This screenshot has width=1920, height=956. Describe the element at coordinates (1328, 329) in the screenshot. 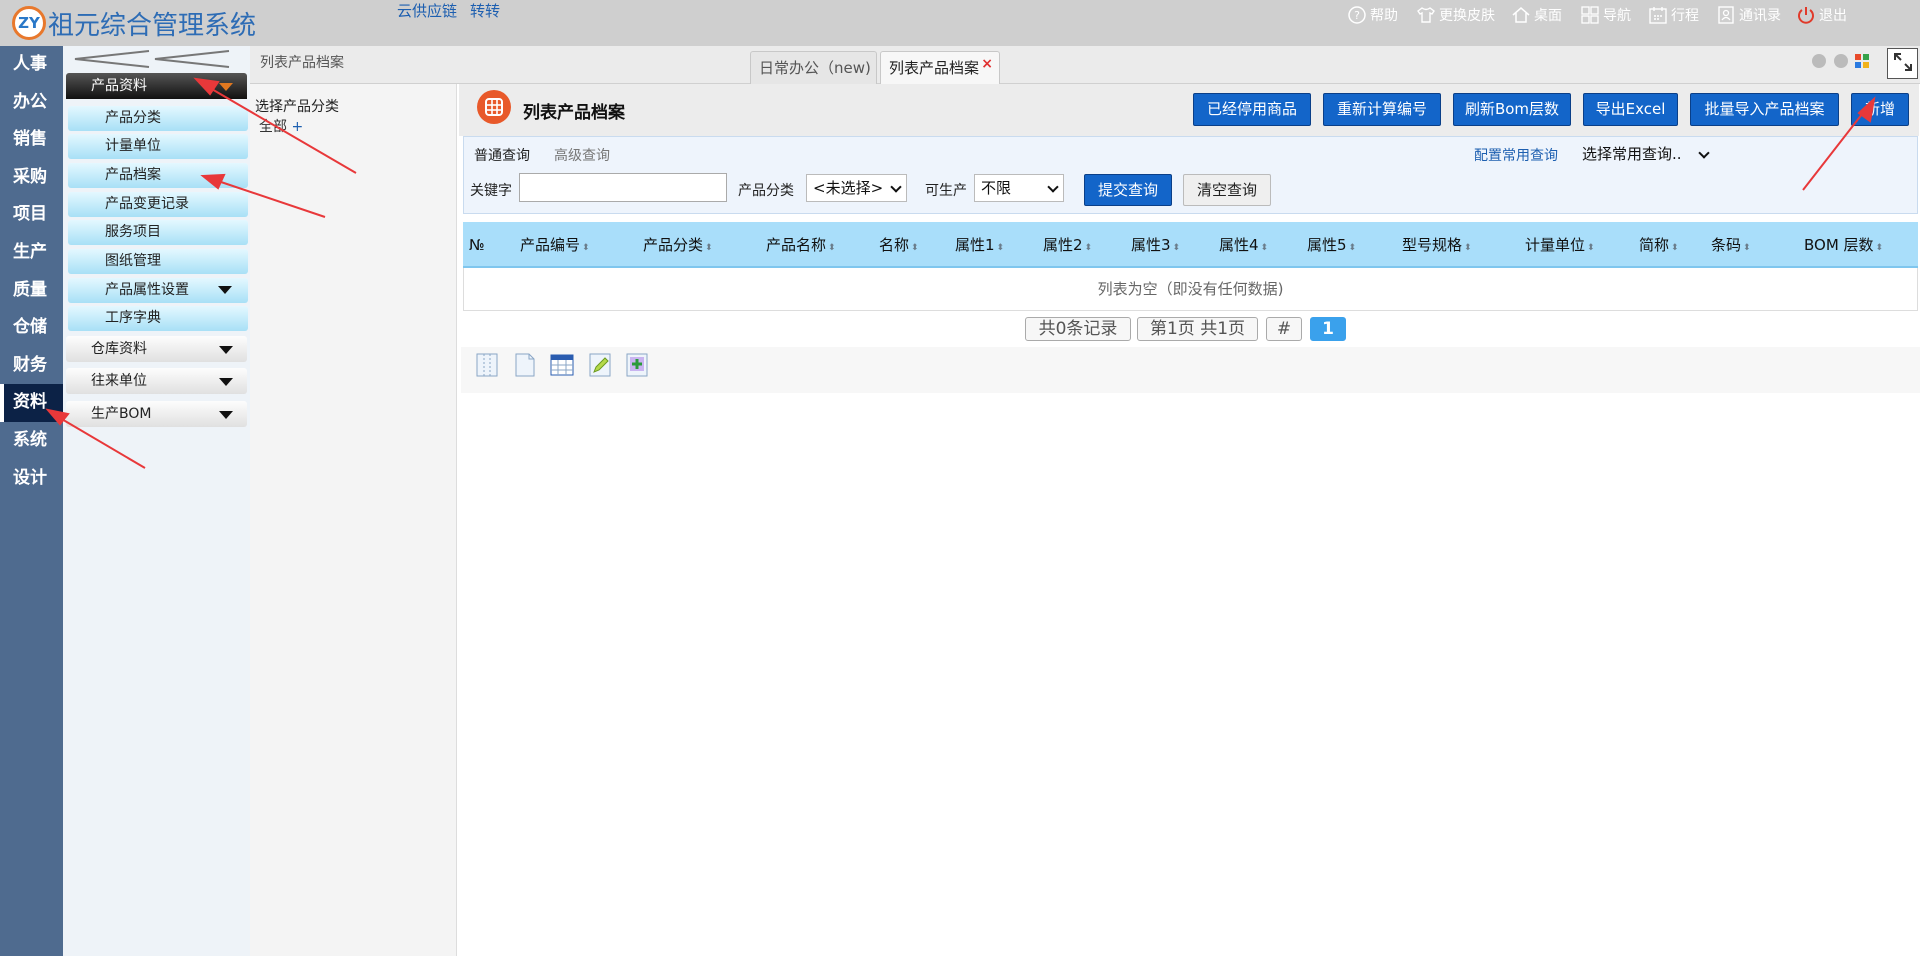

I see `pager-current-page: 1` at that location.